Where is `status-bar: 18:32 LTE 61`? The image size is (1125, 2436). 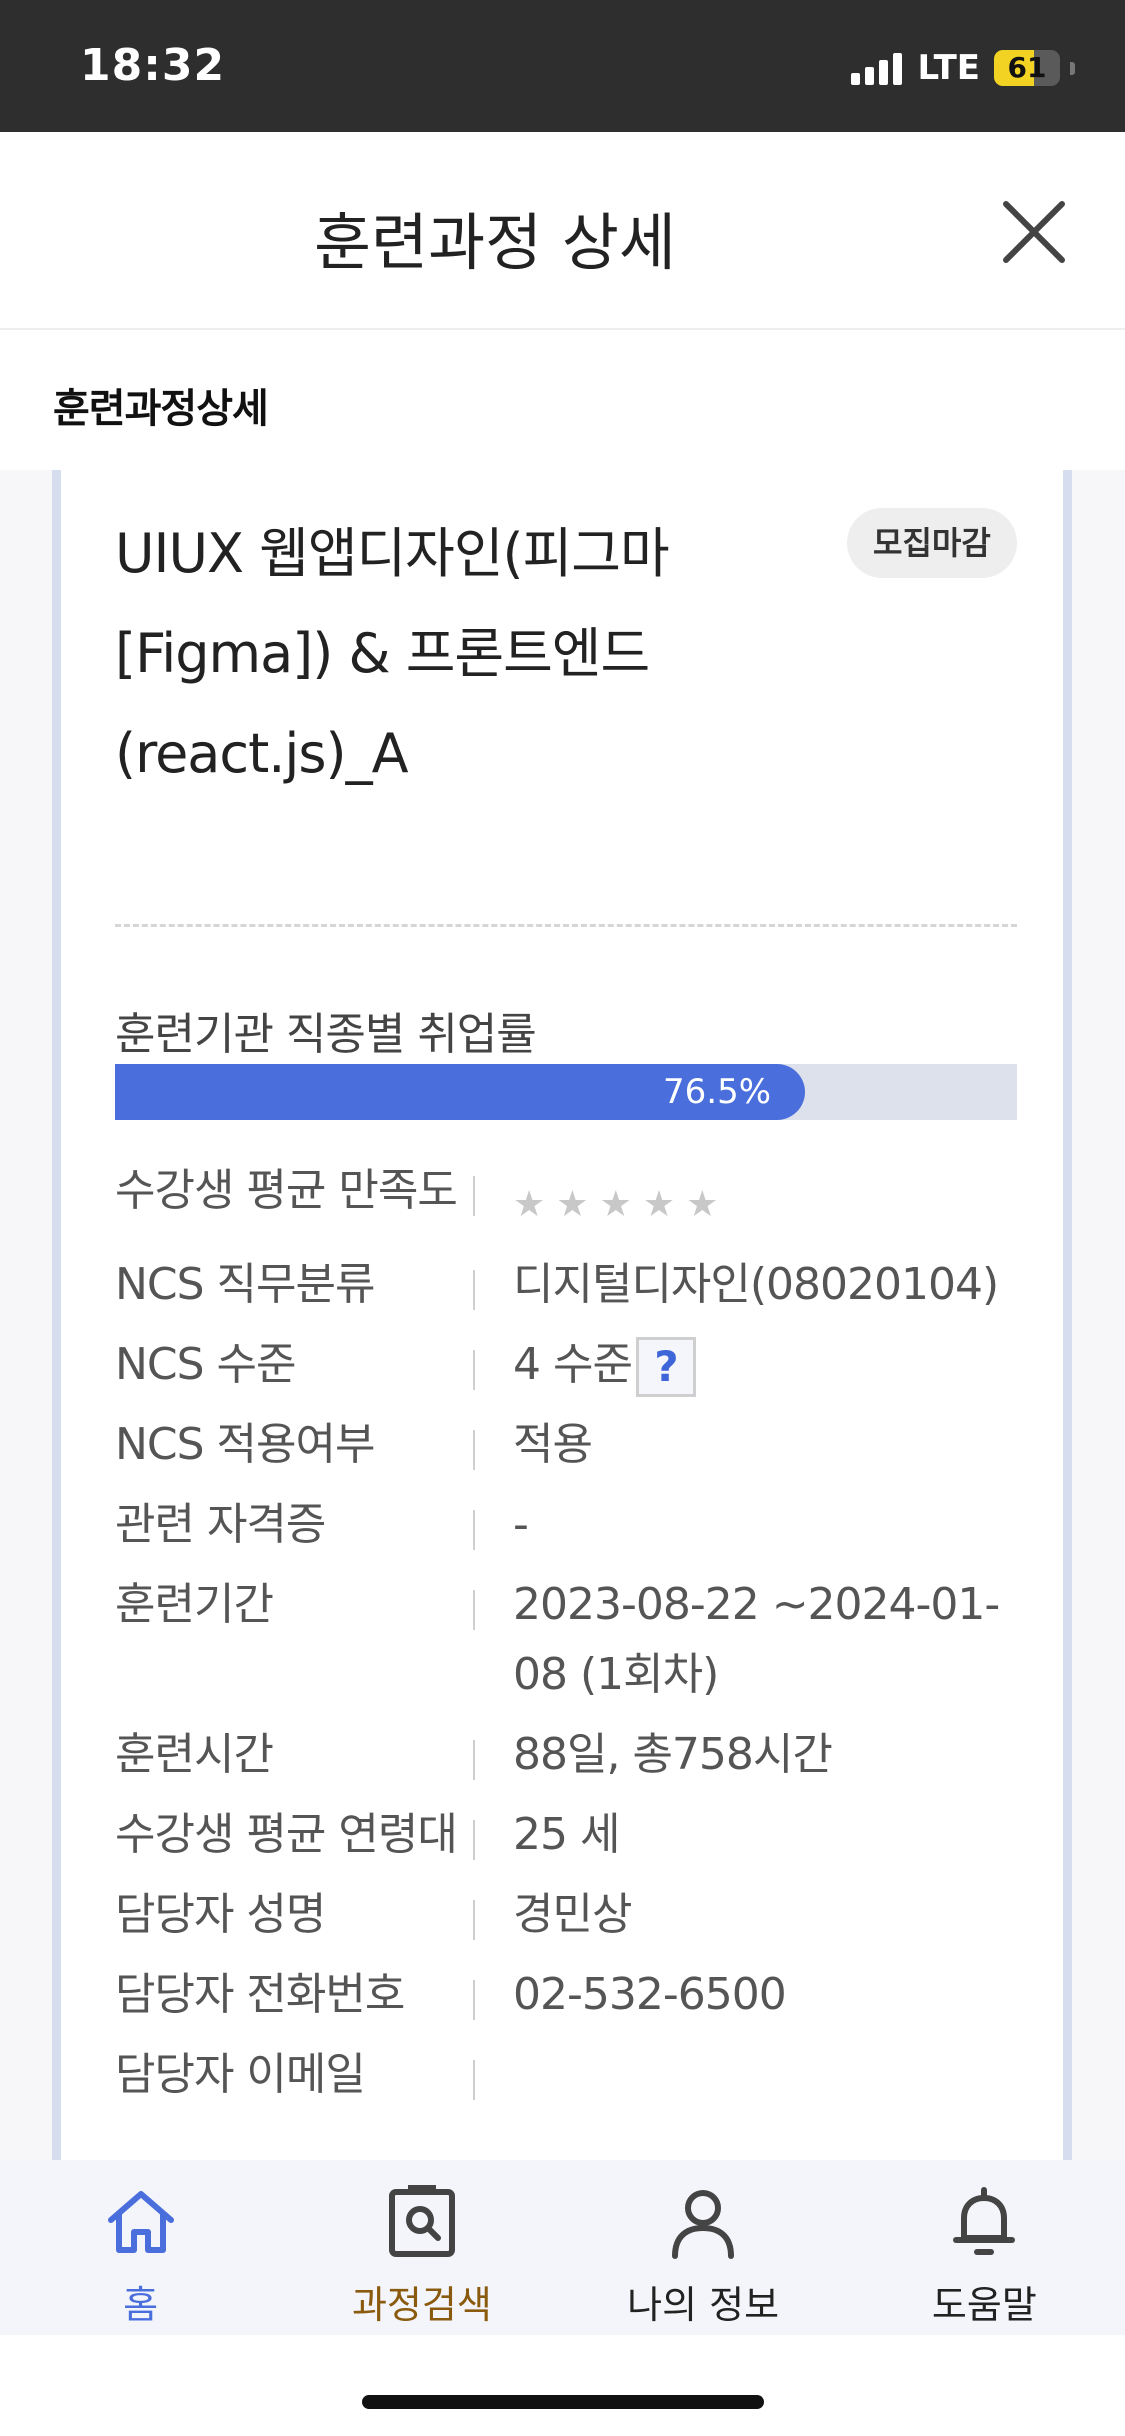 status-bar: 18:32 LTE 61 is located at coordinates (562, 66).